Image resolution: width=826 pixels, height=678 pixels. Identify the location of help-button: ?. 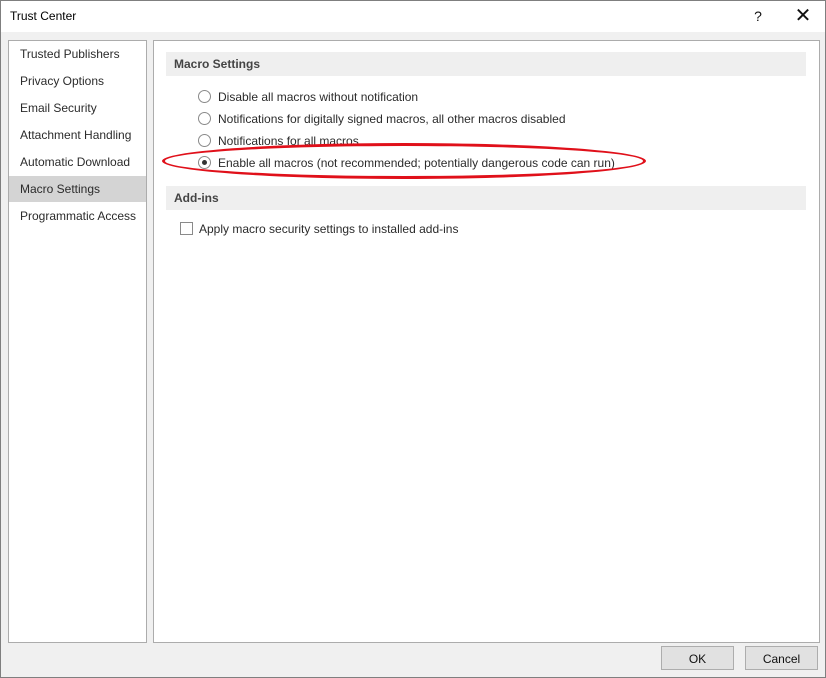
(758, 16).